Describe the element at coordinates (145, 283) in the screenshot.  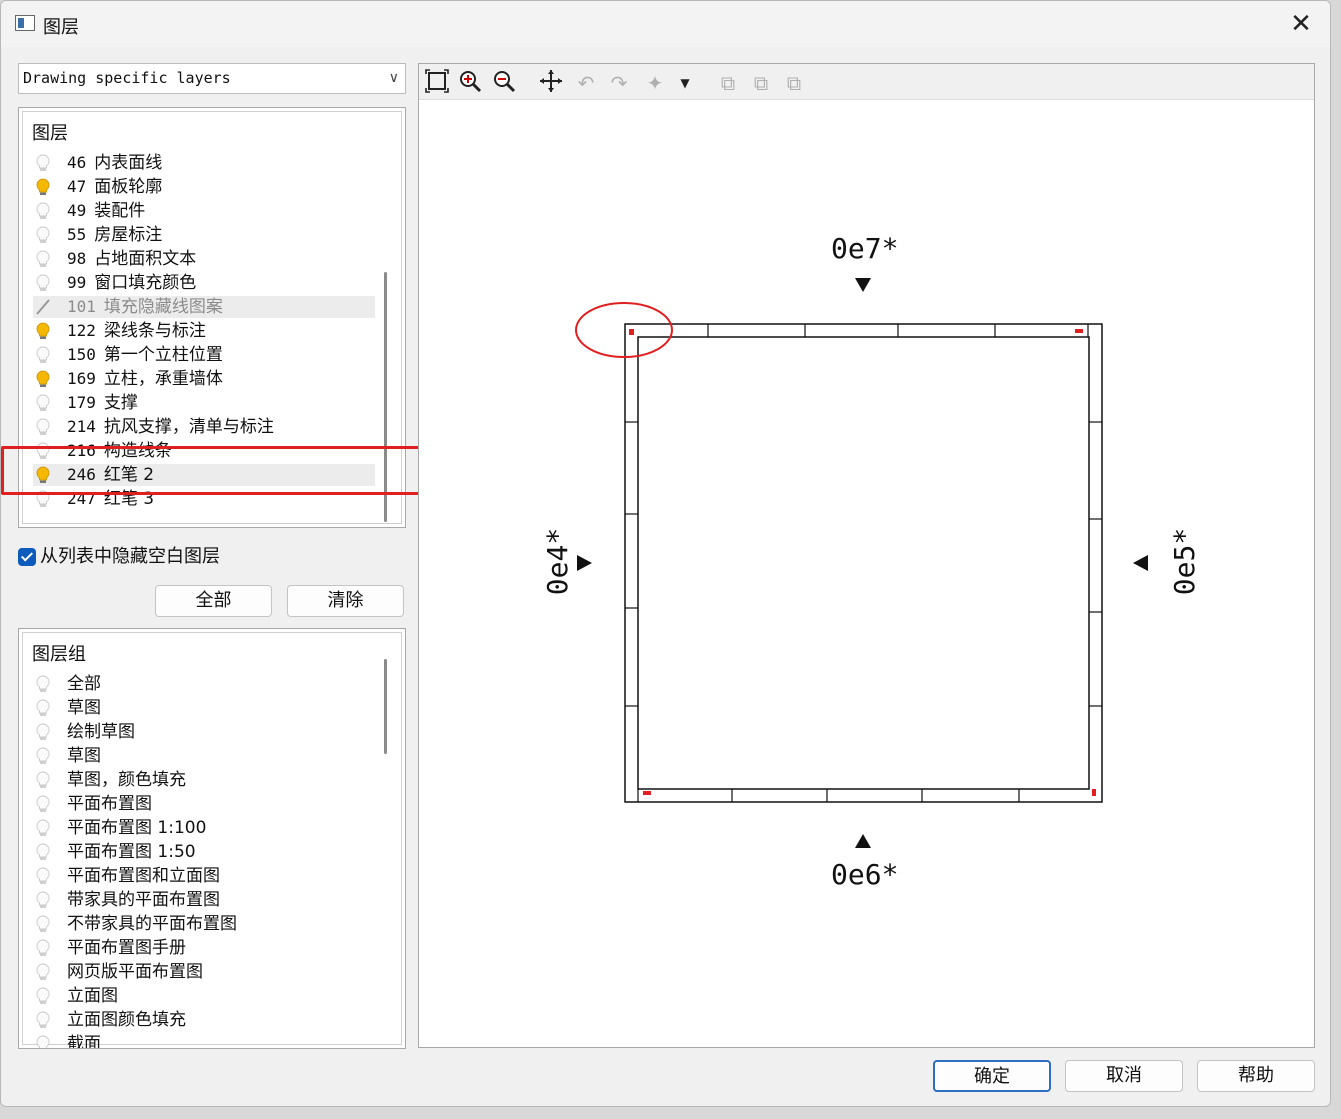
I see `layer-name: 窗口填充颜色` at that location.